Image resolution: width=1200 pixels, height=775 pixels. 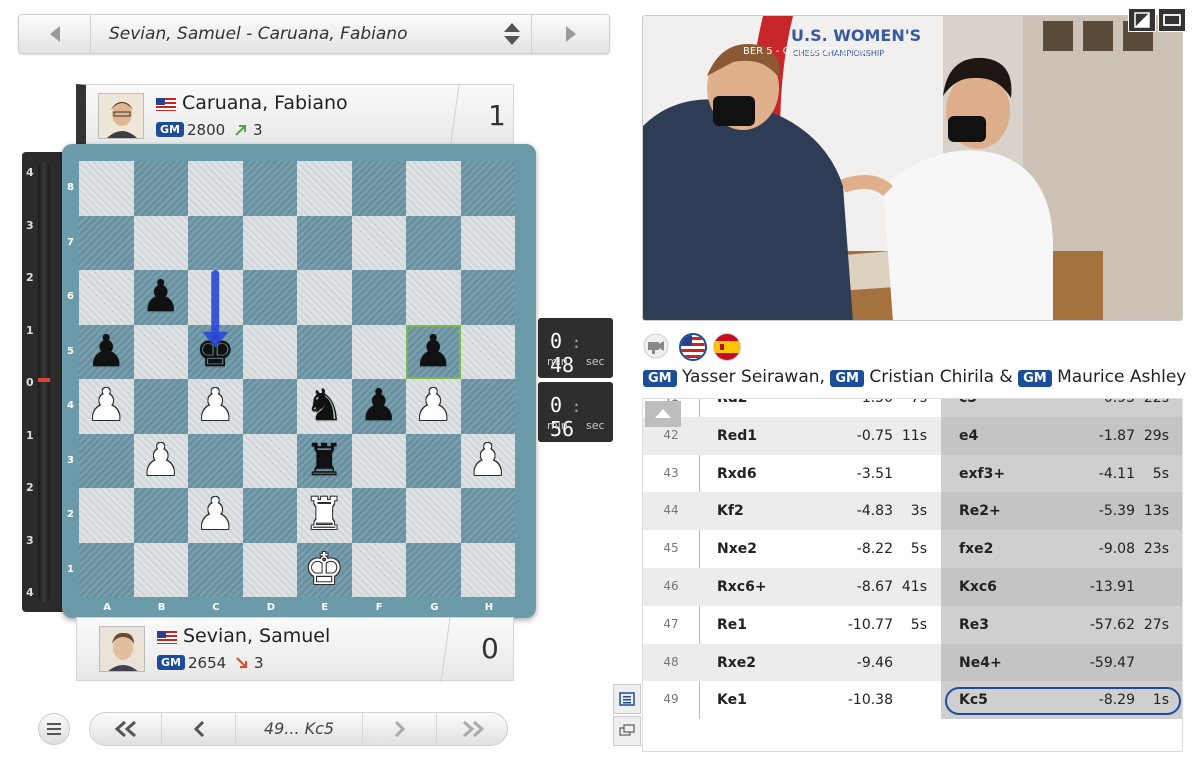 What do you see at coordinates (433, 515) in the screenshot?
I see `square-g2` at bounding box center [433, 515].